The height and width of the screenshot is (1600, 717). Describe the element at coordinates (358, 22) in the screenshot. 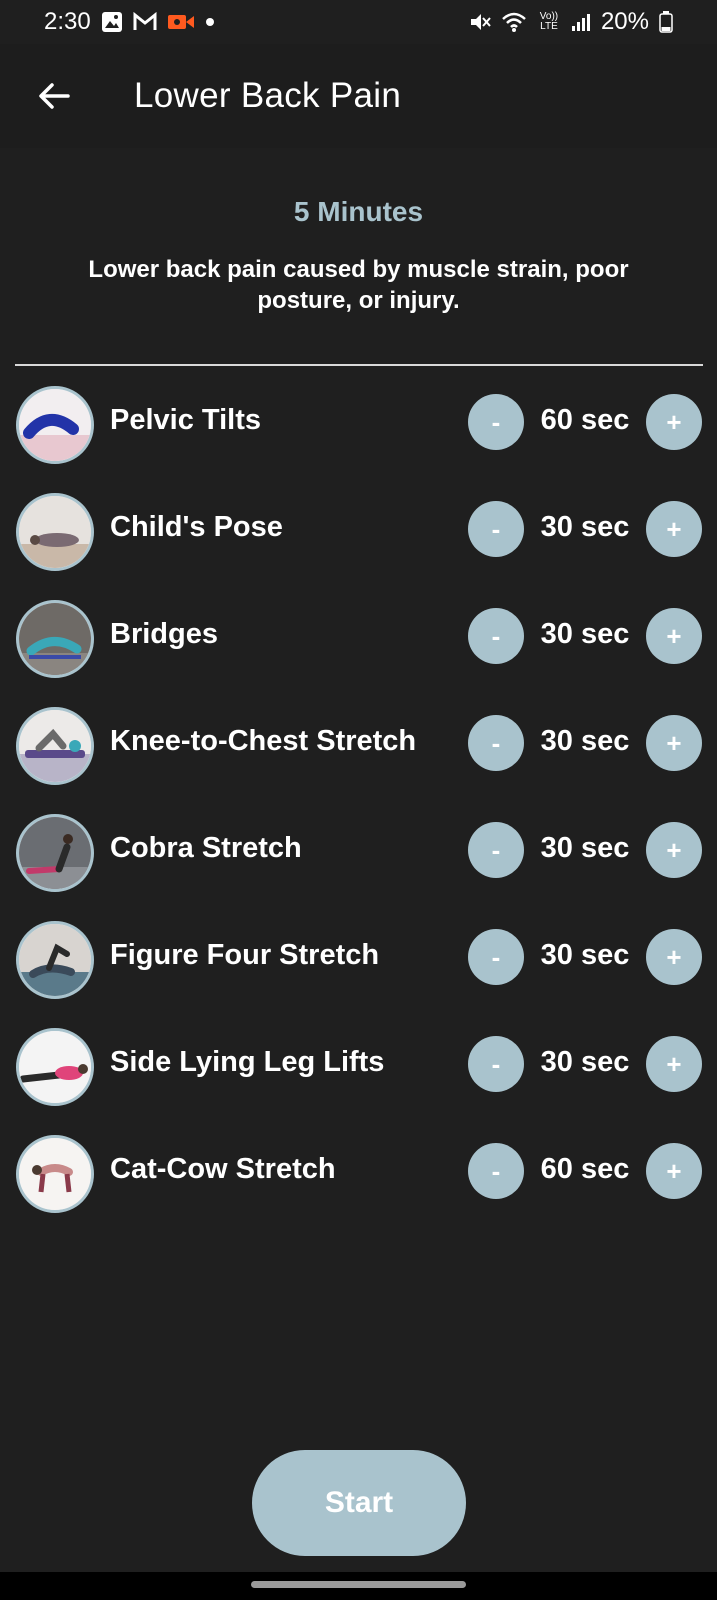

I see `status-bar: 2:30 Vo)) LTE 20%` at that location.